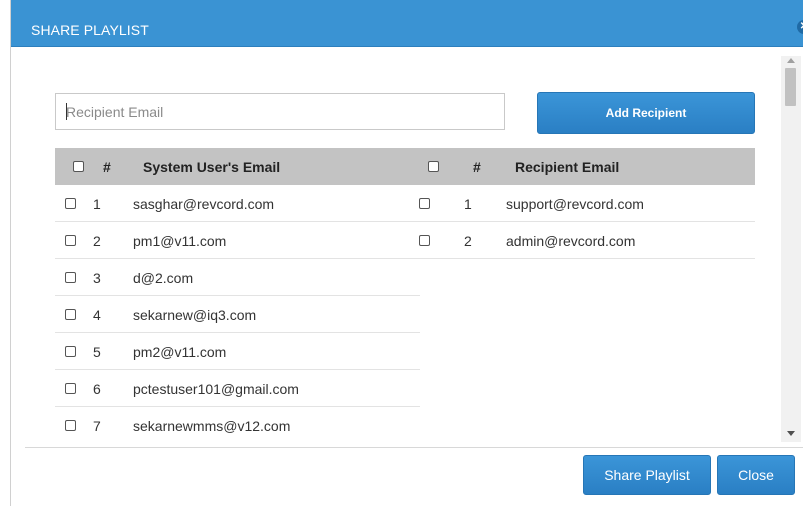 This screenshot has width=803, height=506. Describe the element at coordinates (107, 167) in the screenshot. I see `system-users-number-header: #` at that location.